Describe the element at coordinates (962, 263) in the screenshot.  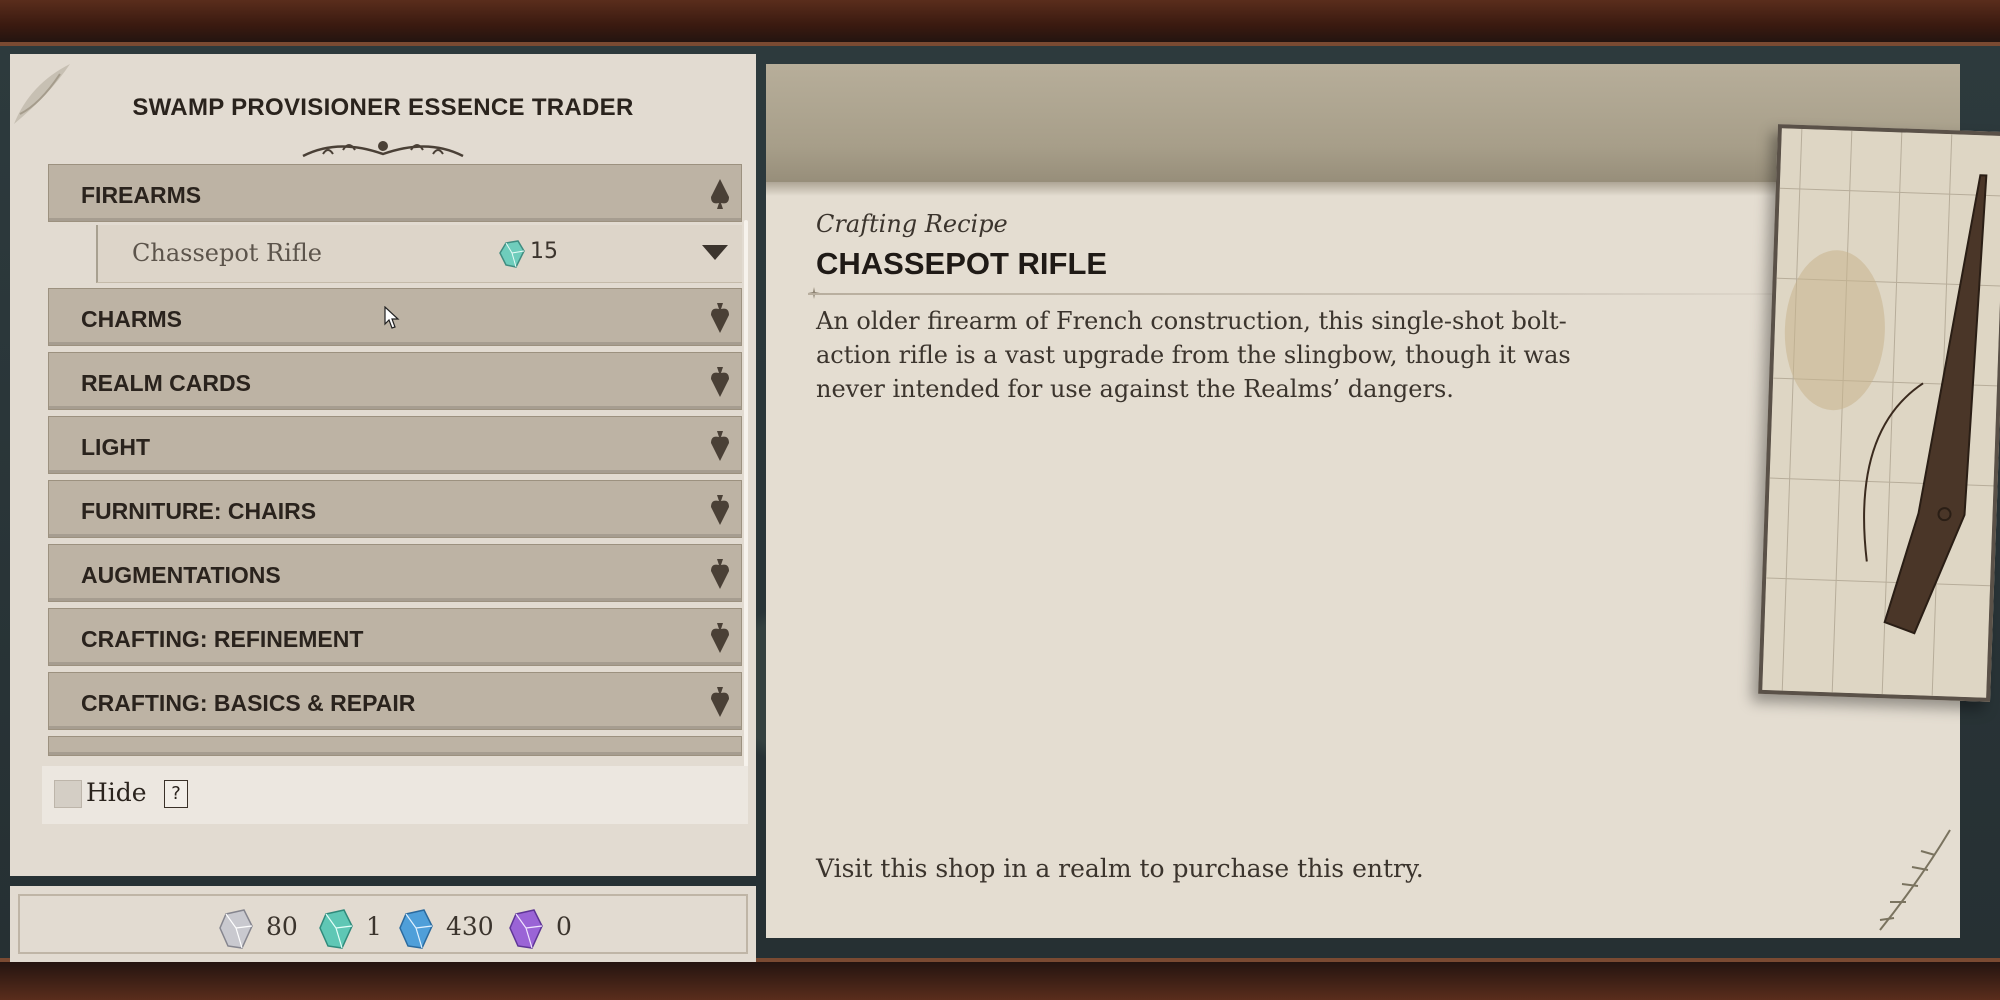
I see `item-title: CHASSEPOT RIFLE` at that location.